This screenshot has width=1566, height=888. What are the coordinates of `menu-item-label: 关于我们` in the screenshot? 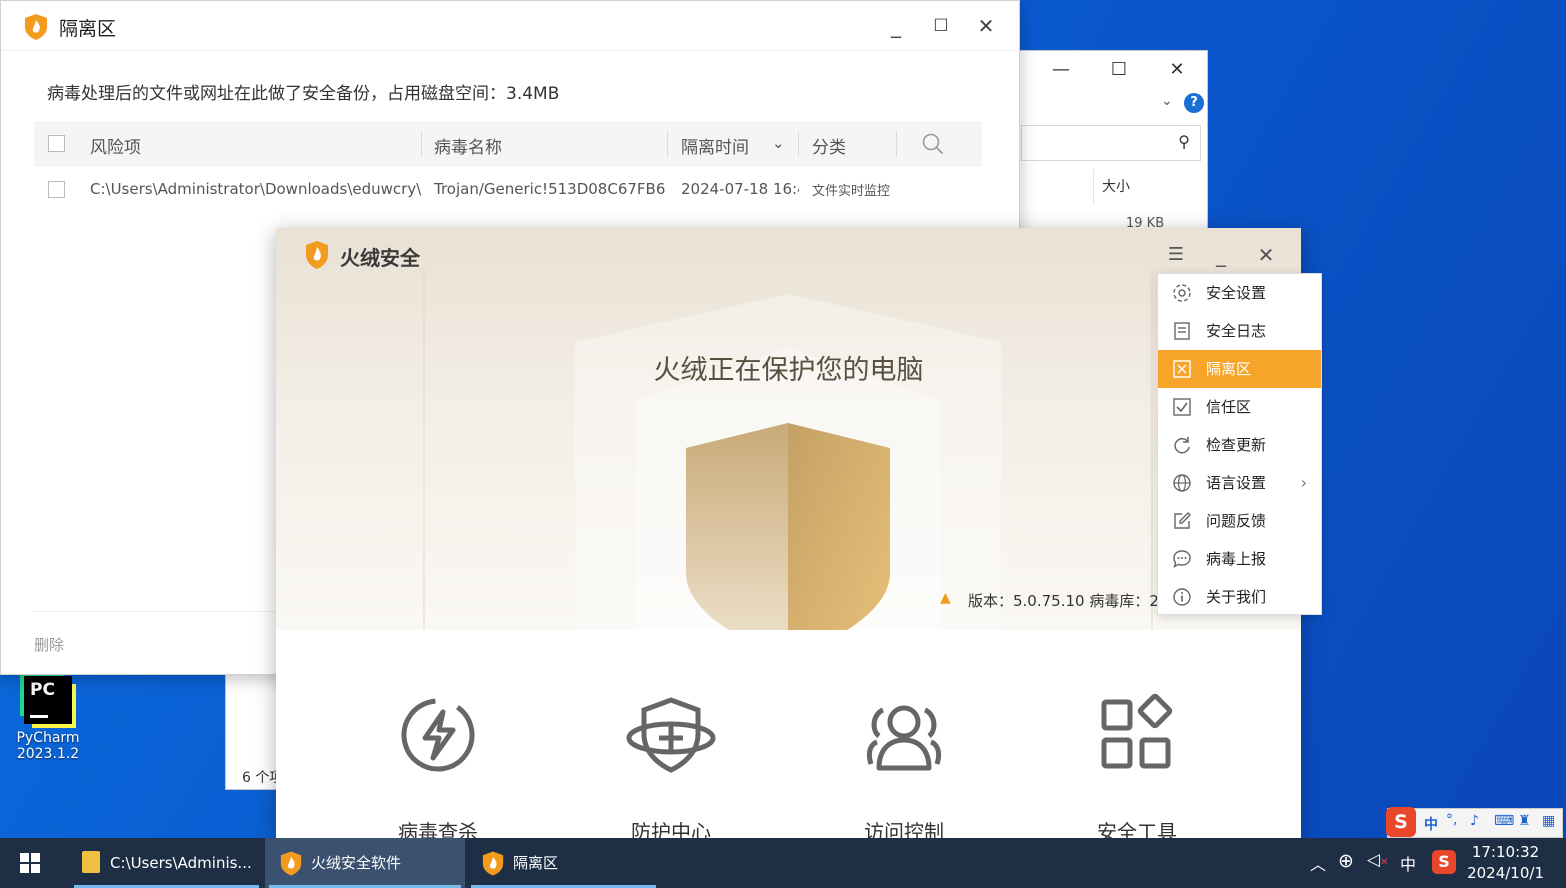 It's located at (1236, 597).